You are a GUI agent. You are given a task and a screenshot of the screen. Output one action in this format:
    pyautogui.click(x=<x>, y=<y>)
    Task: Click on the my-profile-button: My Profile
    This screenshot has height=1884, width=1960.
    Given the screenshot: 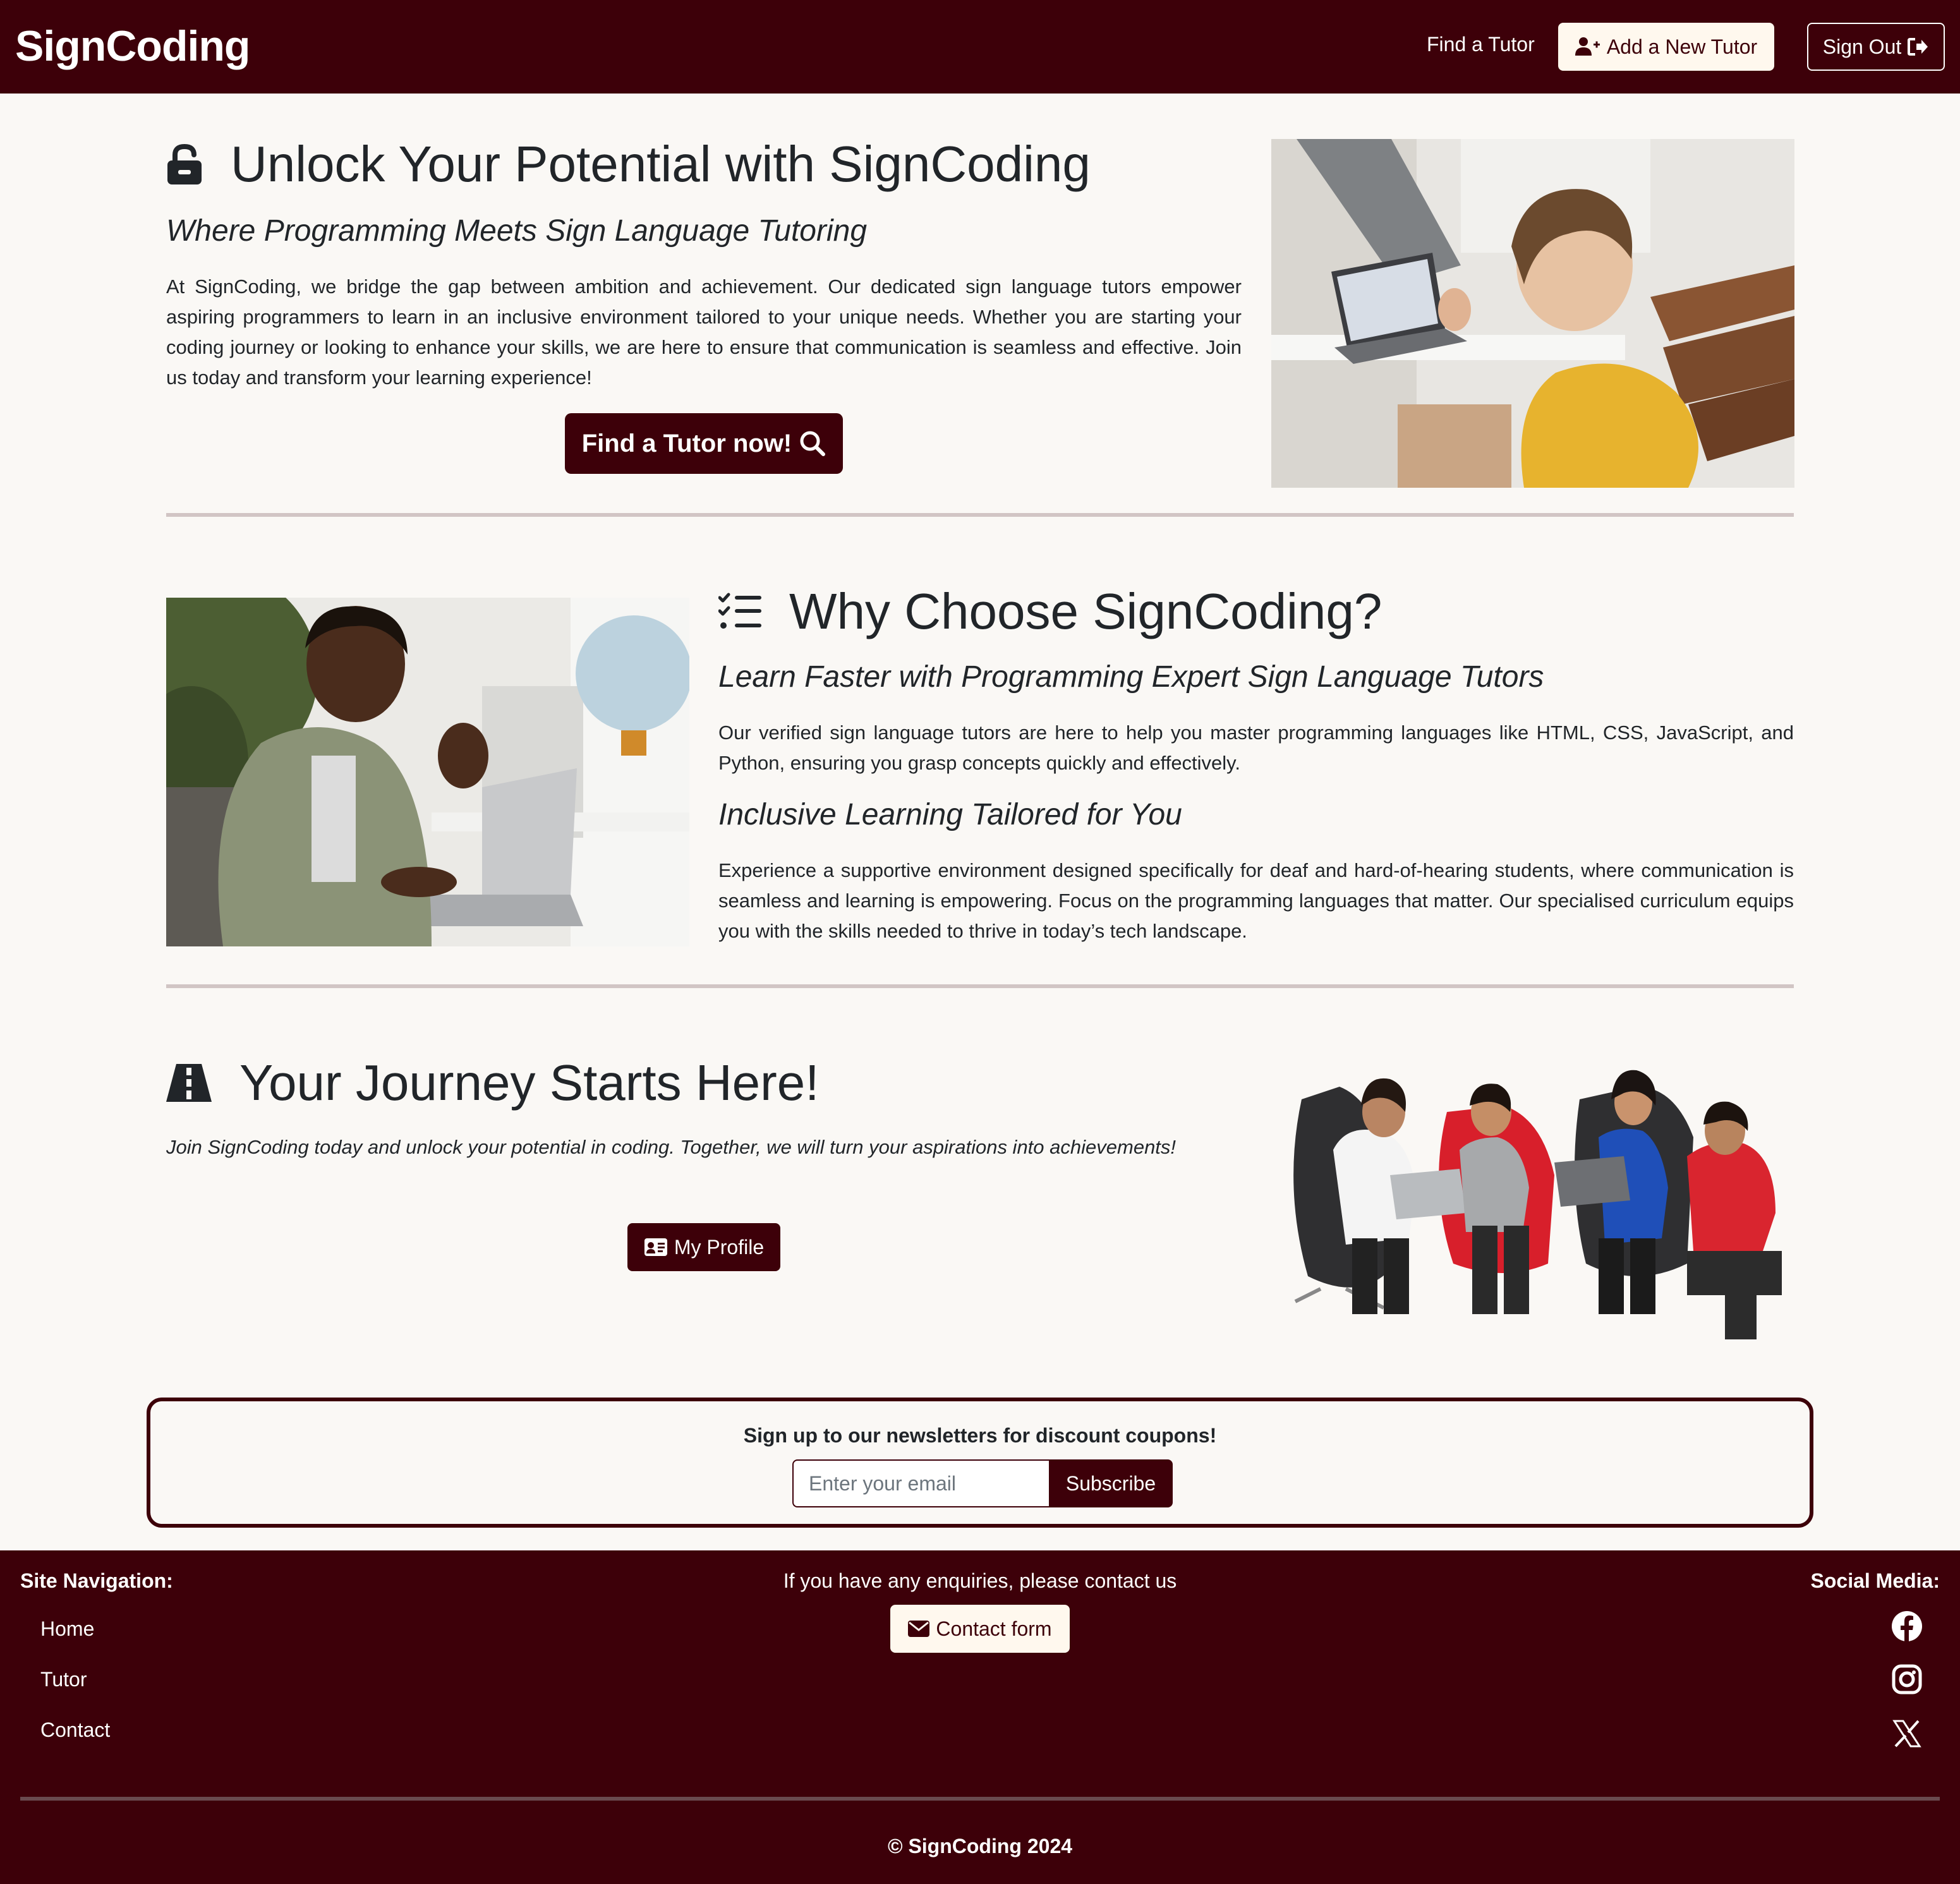 What is the action you would take?
    pyautogui.click(x=703, y=1247)
    